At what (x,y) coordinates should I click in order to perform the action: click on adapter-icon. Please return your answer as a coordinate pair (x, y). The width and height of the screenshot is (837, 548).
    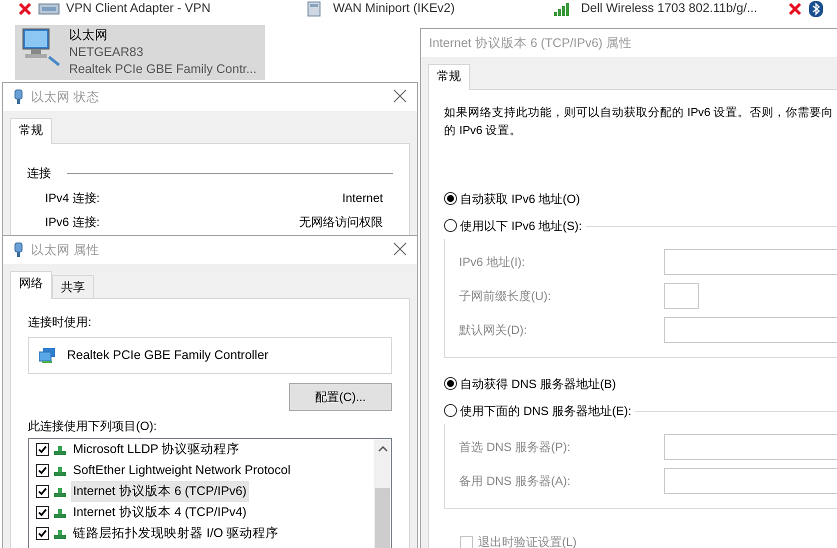
    Looking at the image, I should click on (49, 8).